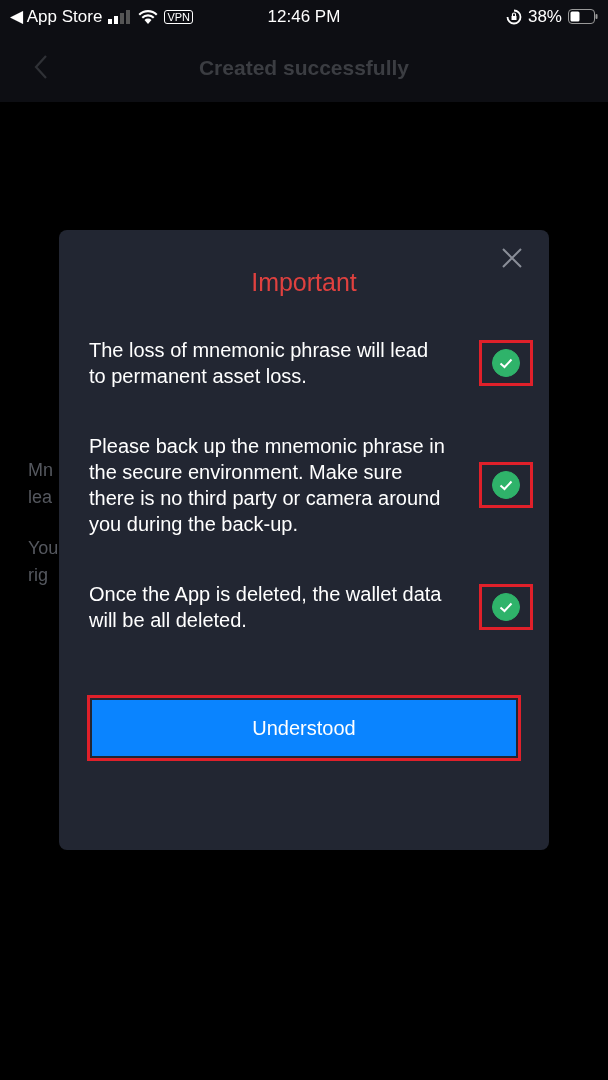  I want to click on background-text: You, so click(43, 548).